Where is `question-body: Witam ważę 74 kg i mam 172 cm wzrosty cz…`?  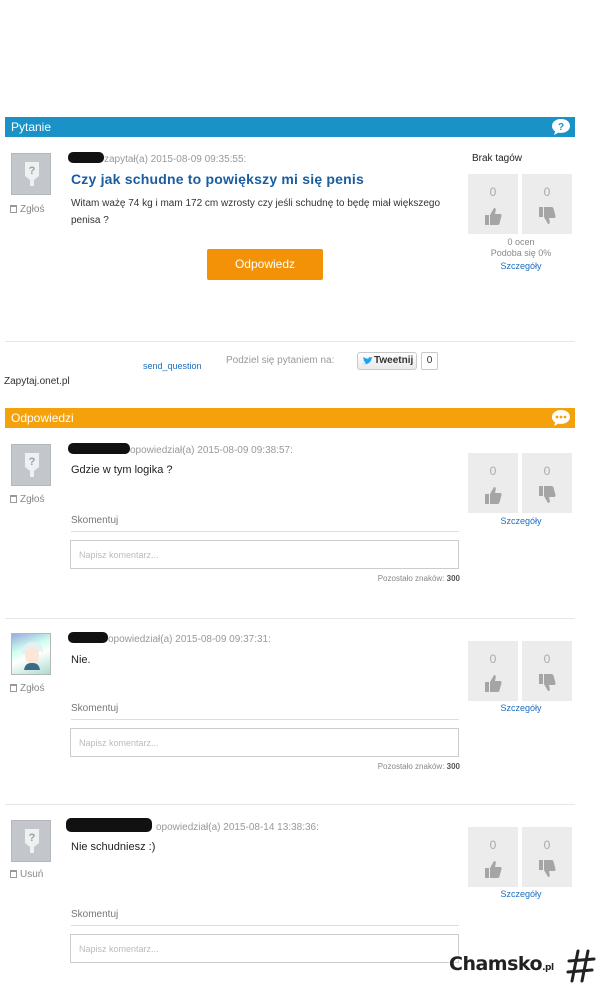
question-body: Witam ważę 74 kg i mam 172 cm wzrosty cz… is located at coordinates (256, 212).